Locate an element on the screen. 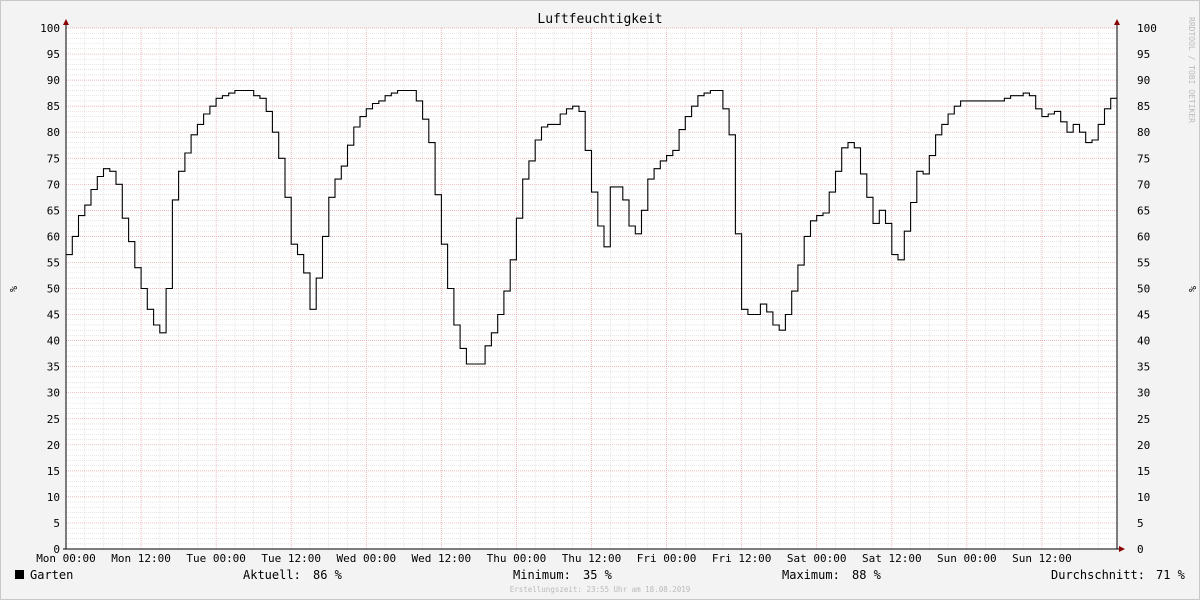 The height and width of the screenshot is (600, 1200). legend-series-name: Garten is located at coordinates (51, 575).